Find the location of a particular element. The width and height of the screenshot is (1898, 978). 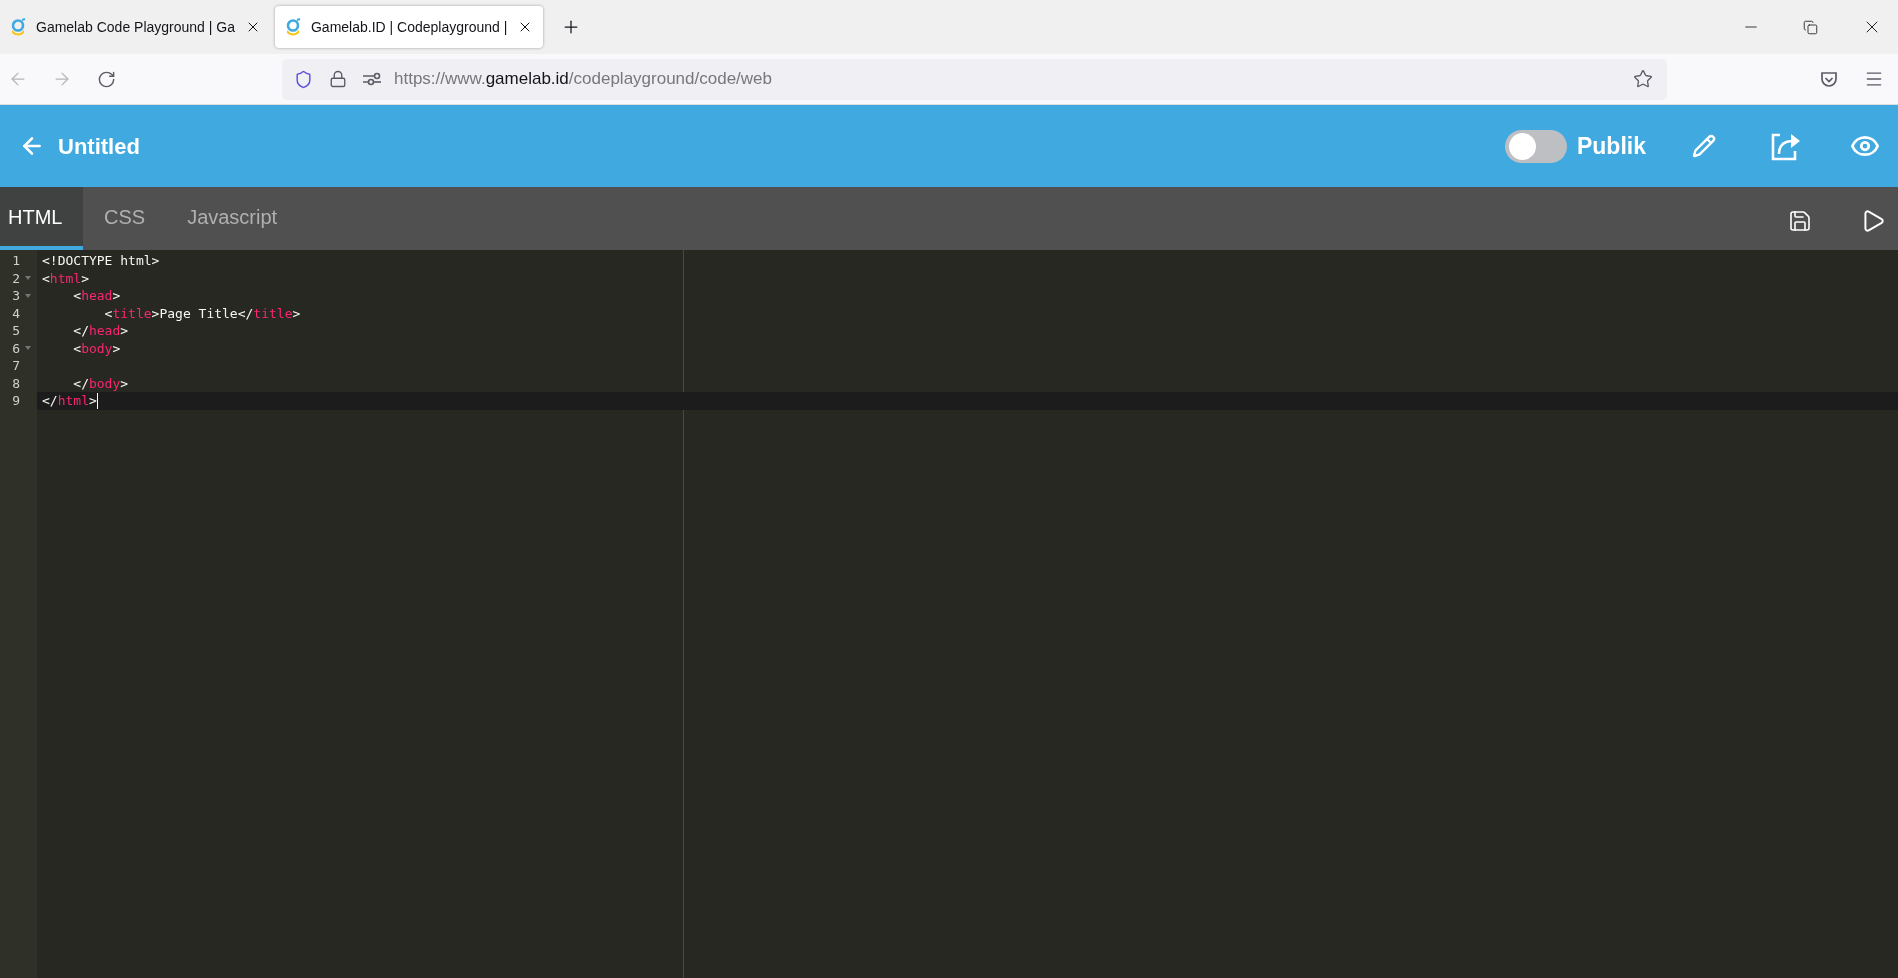

browser-tab: Gamelab.ID | Codeplayground | is located at coordinates (409, 27).